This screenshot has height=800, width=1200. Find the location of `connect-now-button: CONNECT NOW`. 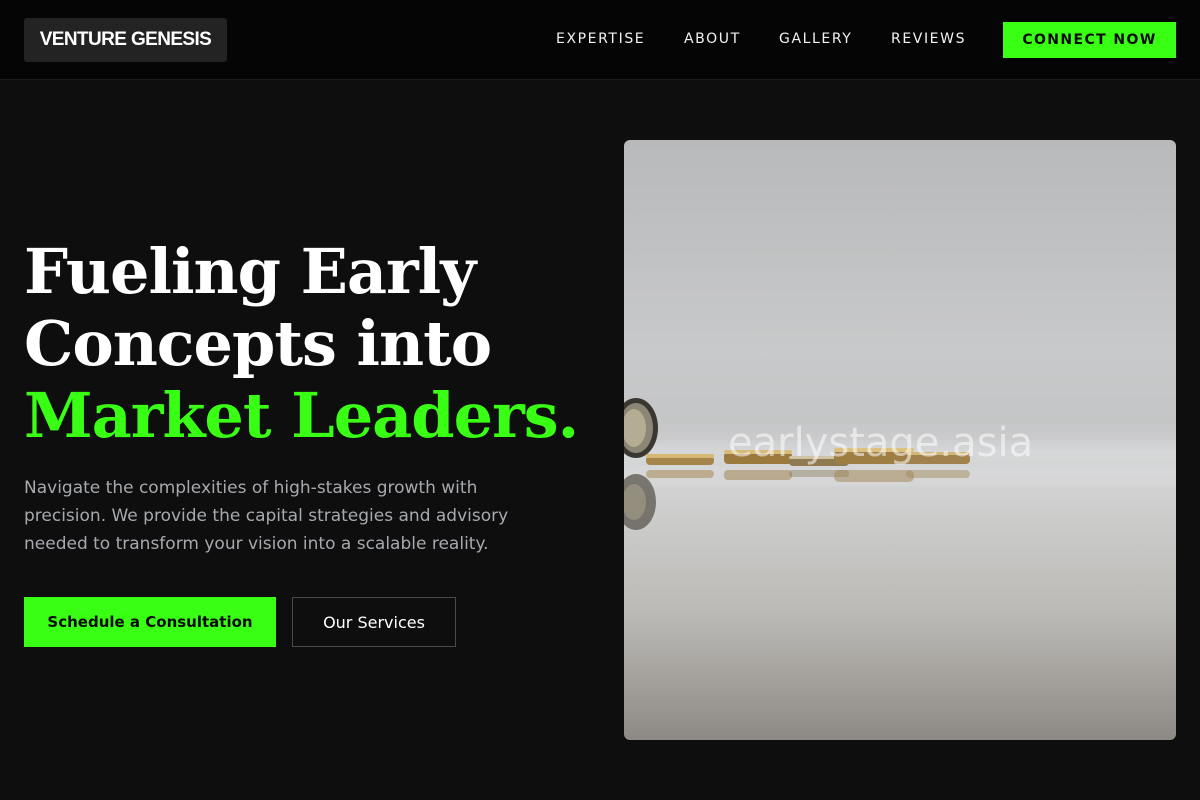

connect-now-button: CONNECT NOW is located at coordinates (1089, 40).